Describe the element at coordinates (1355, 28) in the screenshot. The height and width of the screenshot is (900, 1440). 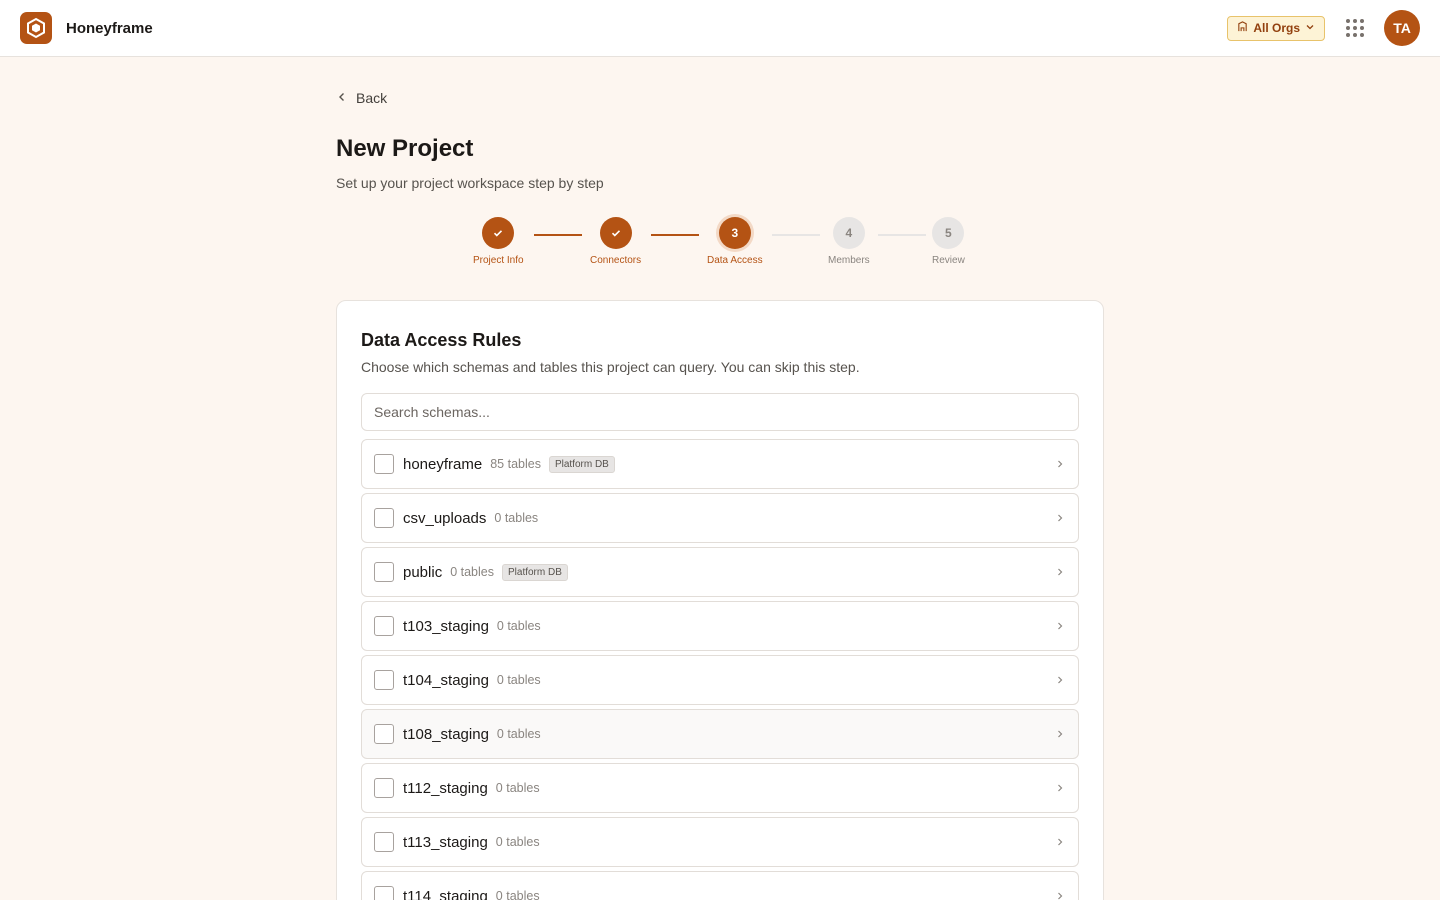
I see `apps-grid-icon` at that location.